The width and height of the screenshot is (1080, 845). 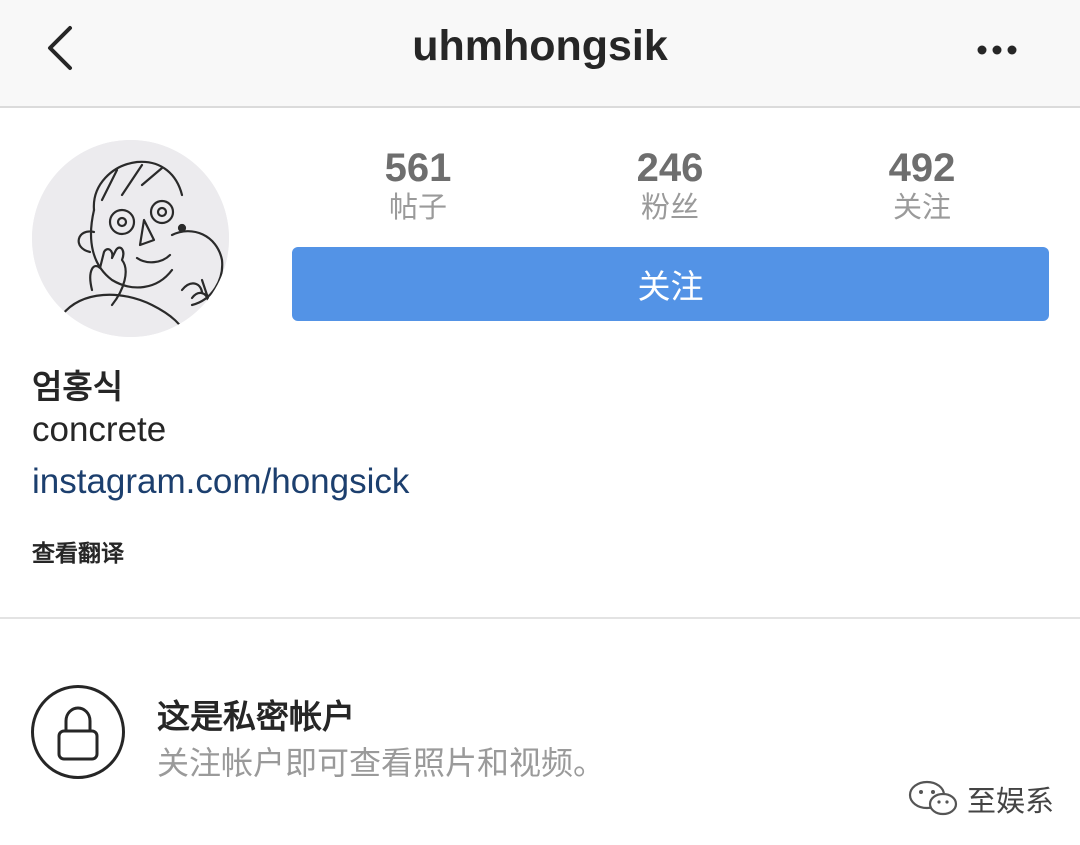 I want to click on avatar-doodle-image, so click(x=130, y=238).